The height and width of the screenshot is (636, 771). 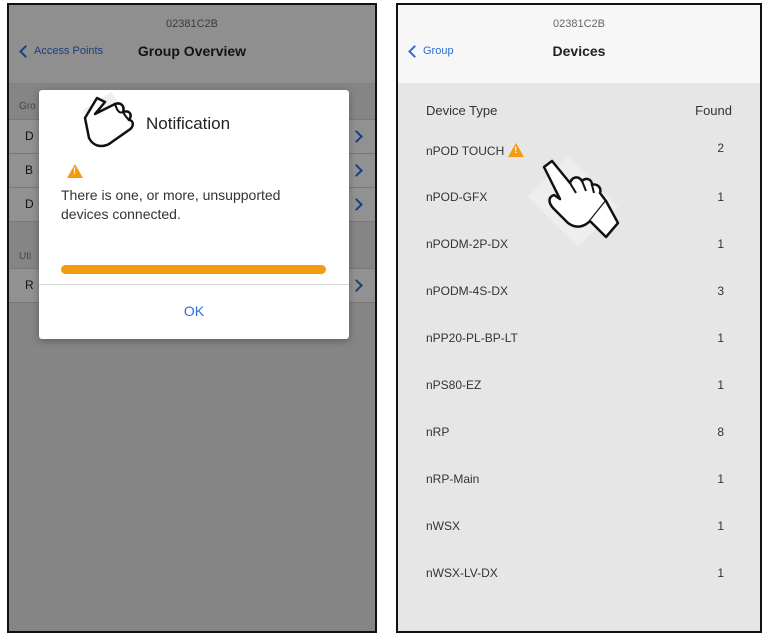 I want to click on device-row: nPP20-PL-BP-LT 1, so click(x=579, y=354).